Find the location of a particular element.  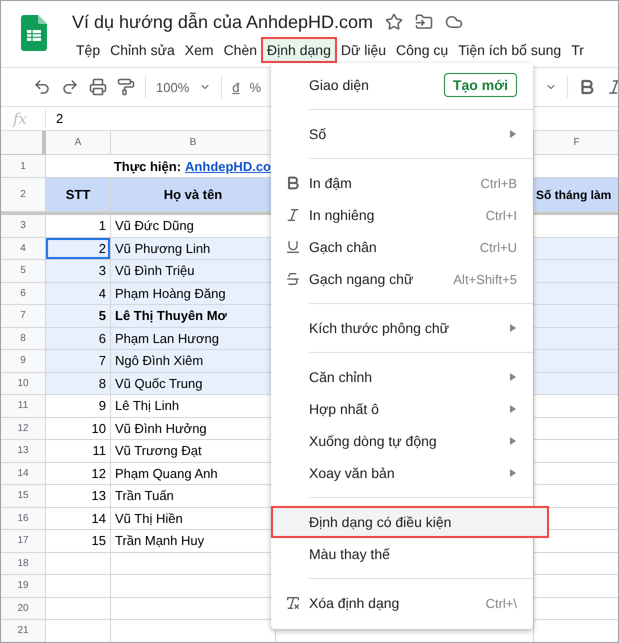

currency-format-button: đ is located at coordinates (236, 87).